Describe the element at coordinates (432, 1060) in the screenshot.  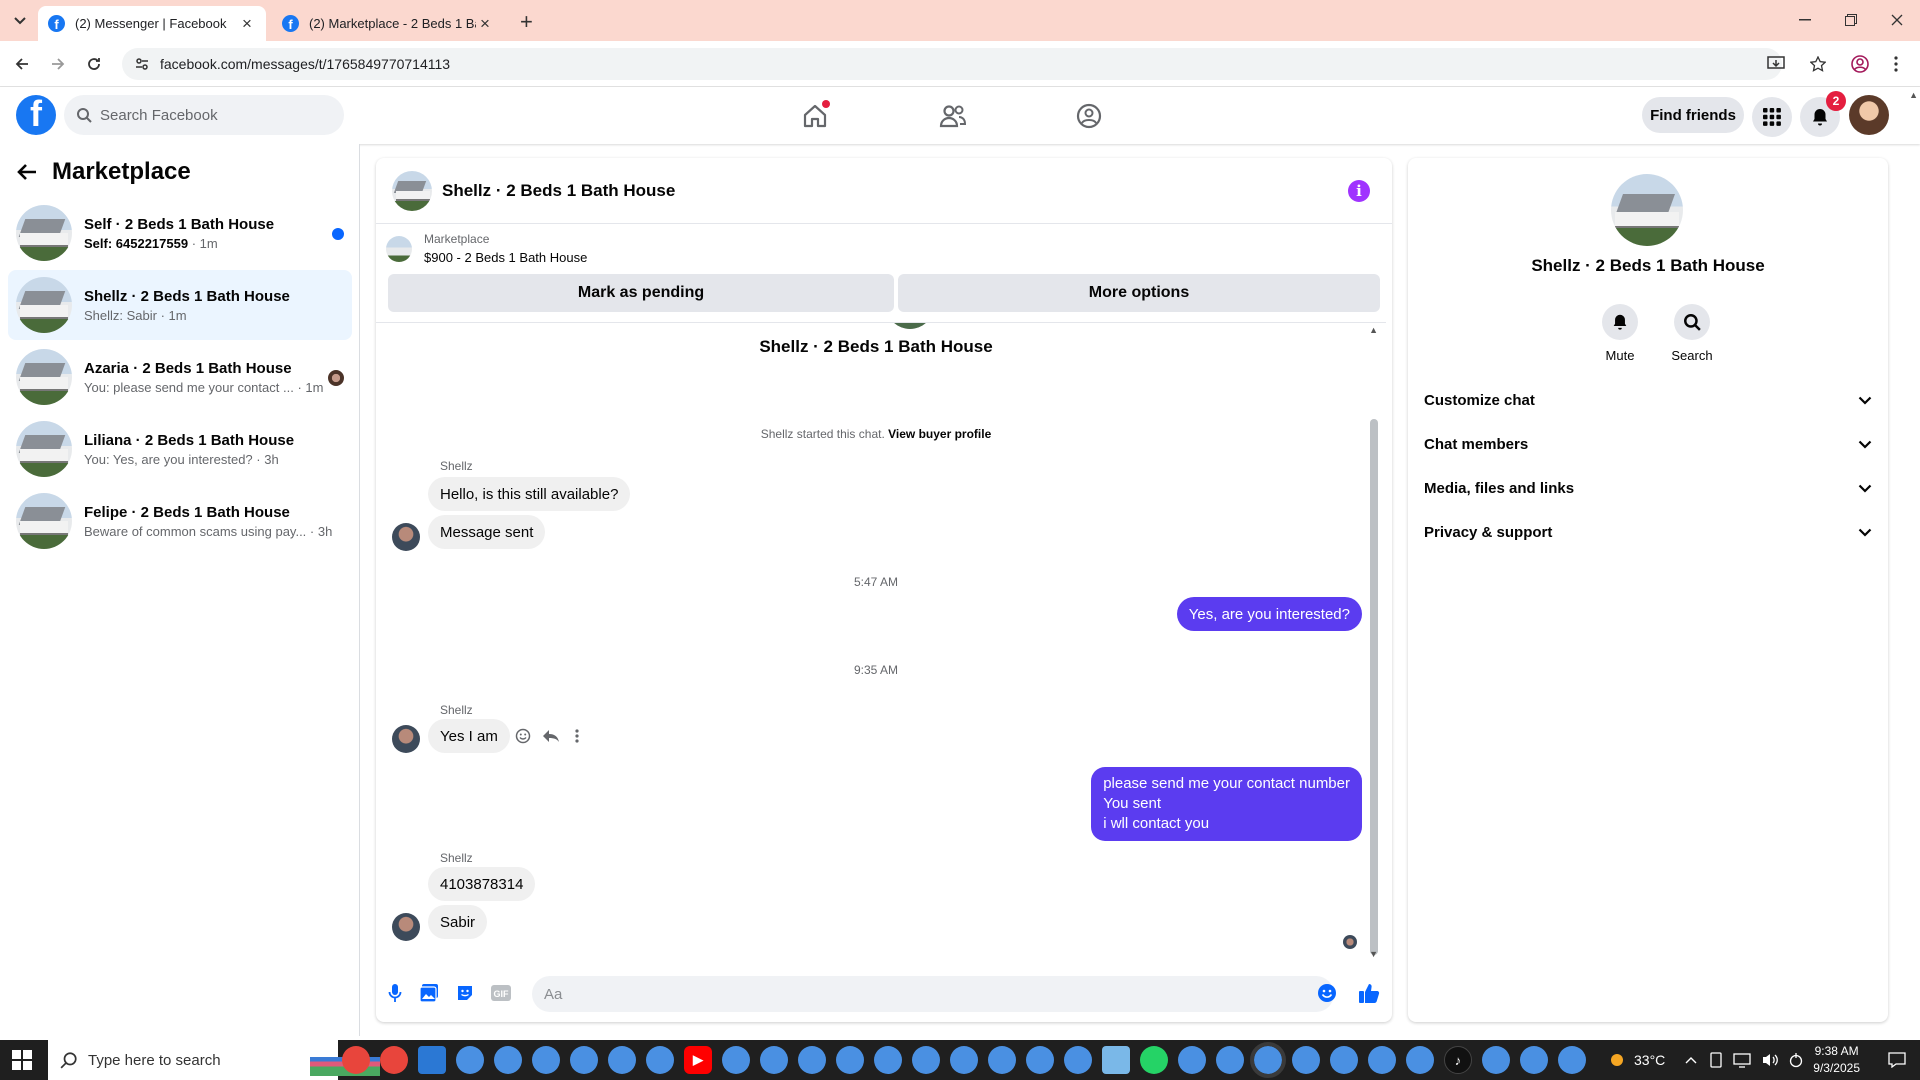
I see `store-app-icon` at that location.